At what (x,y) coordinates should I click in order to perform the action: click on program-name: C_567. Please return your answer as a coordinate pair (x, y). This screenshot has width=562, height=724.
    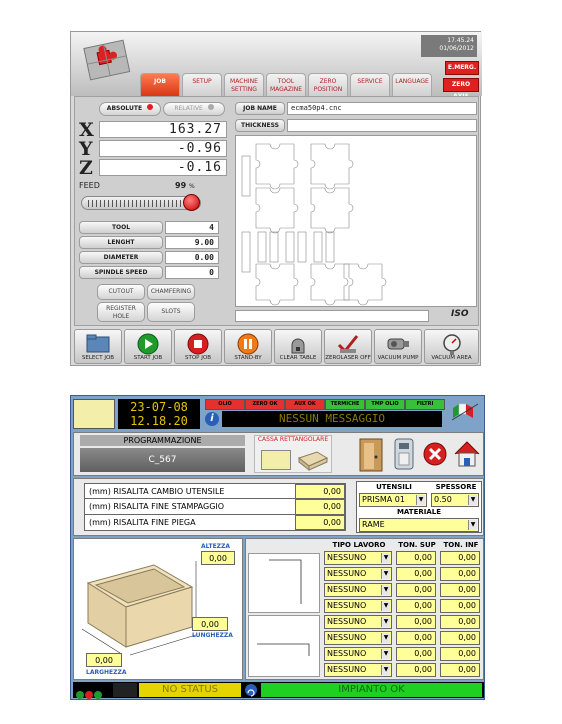
    Looking at the image, I should click on (162, 460).